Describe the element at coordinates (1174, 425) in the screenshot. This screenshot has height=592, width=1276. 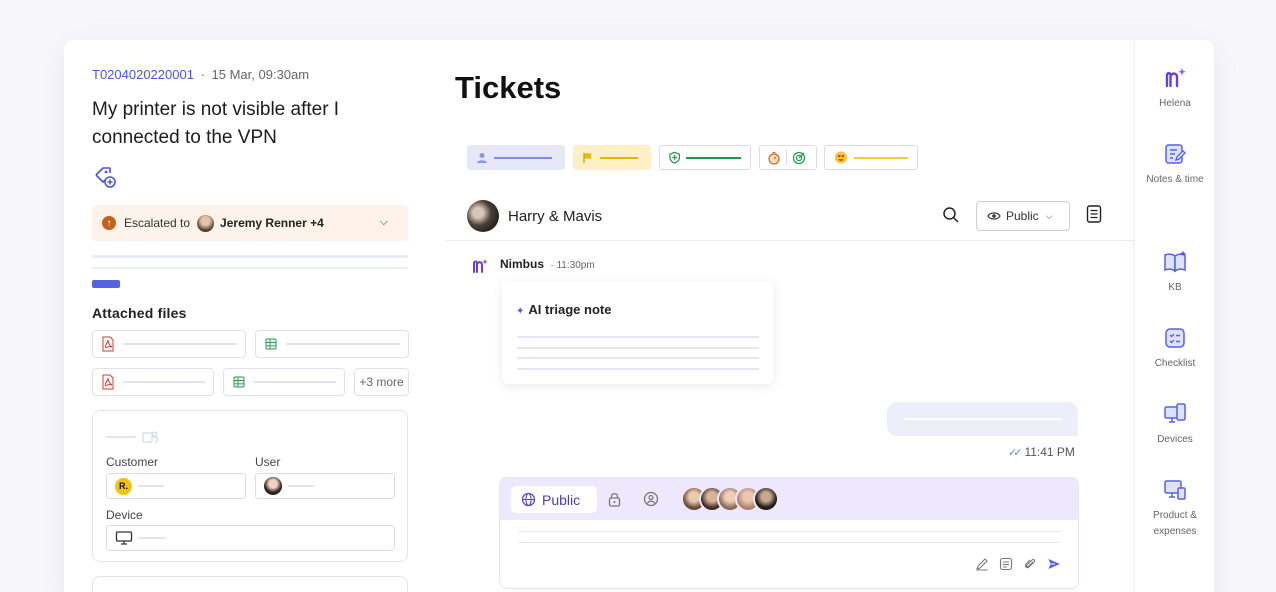
I see `rail-item-devices: Devices` at that location.